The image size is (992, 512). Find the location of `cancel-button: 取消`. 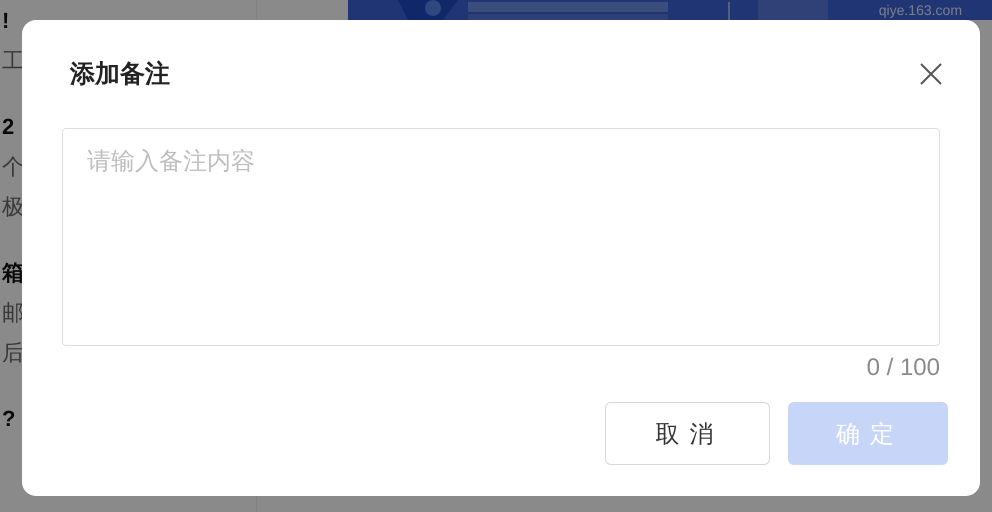

cancel-button: 取消 is located at coordinates (687, 433).